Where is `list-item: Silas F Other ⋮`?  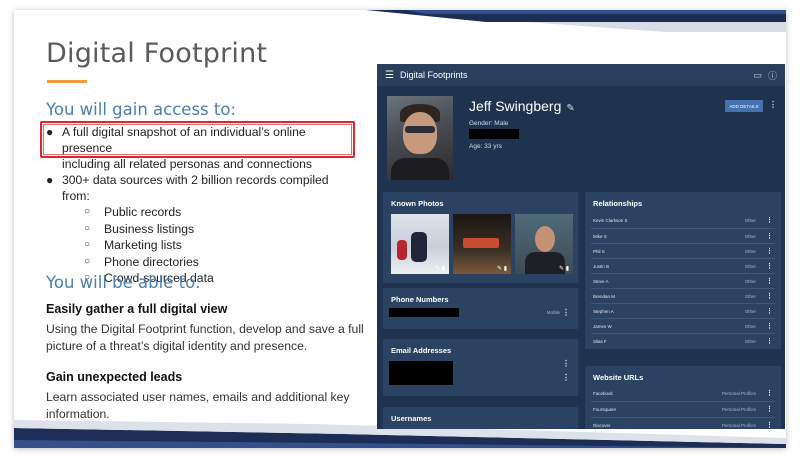
list-item: Silas F Other ⋮ is located at coordinates (683, 341).